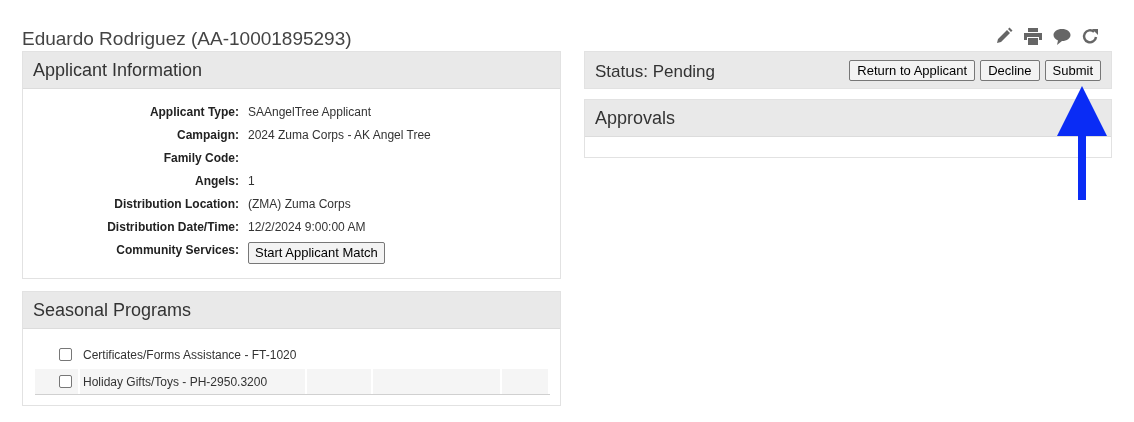 This screenshot has height=422, width=1134. Describe the element at coordinates (177, 250) in the screenshot. I see `field-label: Community Services:` at that location.